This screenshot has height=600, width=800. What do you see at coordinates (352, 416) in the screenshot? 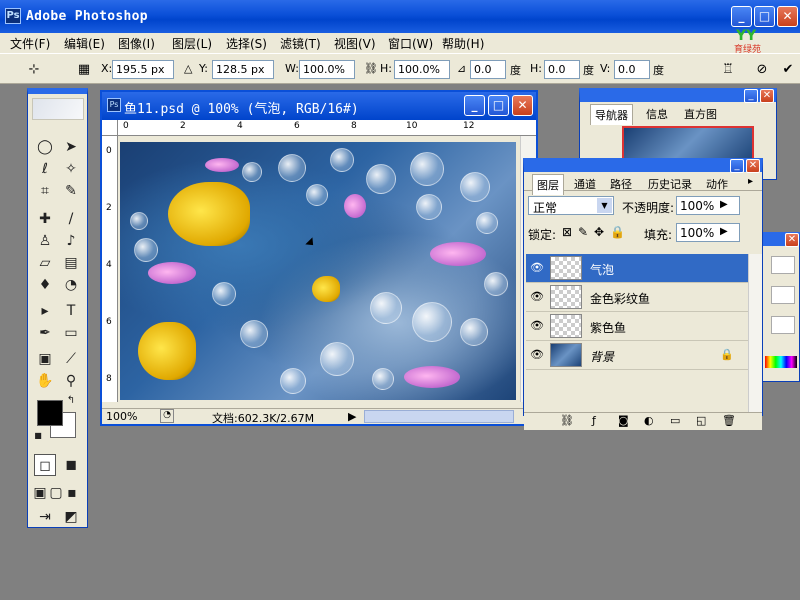
I see `status-arrow-icon: ▶` at bounding box center [352, 416].